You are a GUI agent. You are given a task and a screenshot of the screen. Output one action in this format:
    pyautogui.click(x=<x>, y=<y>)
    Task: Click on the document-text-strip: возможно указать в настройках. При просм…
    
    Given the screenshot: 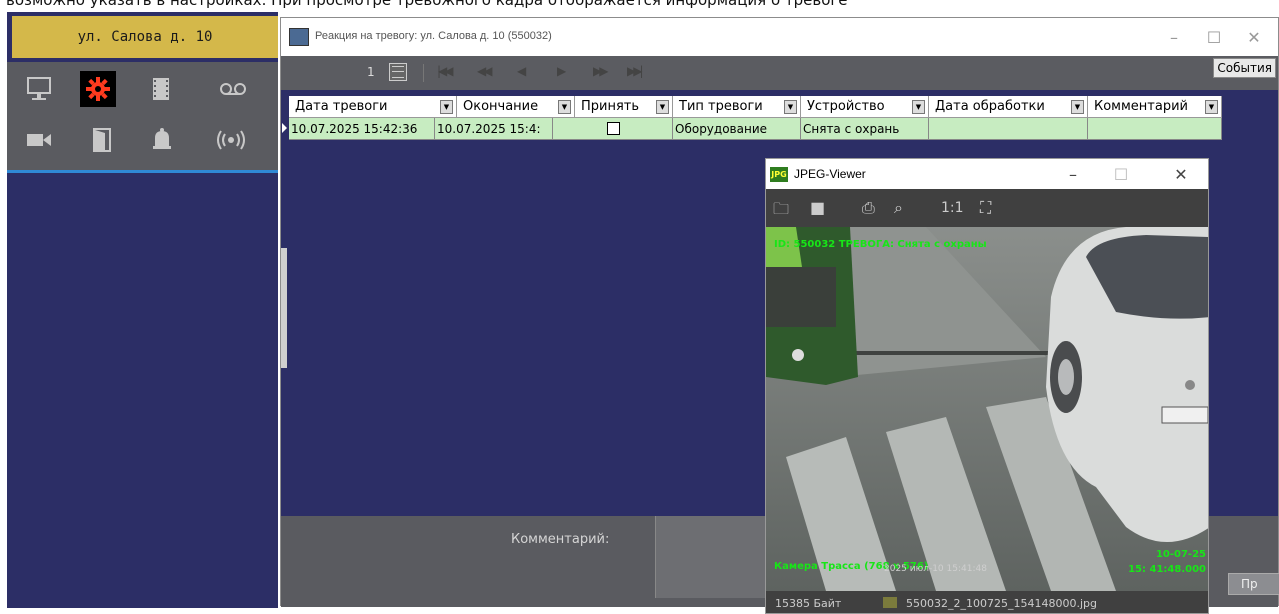 What is the action you would take?
    pyautogui.click(x=427, y=4)
    